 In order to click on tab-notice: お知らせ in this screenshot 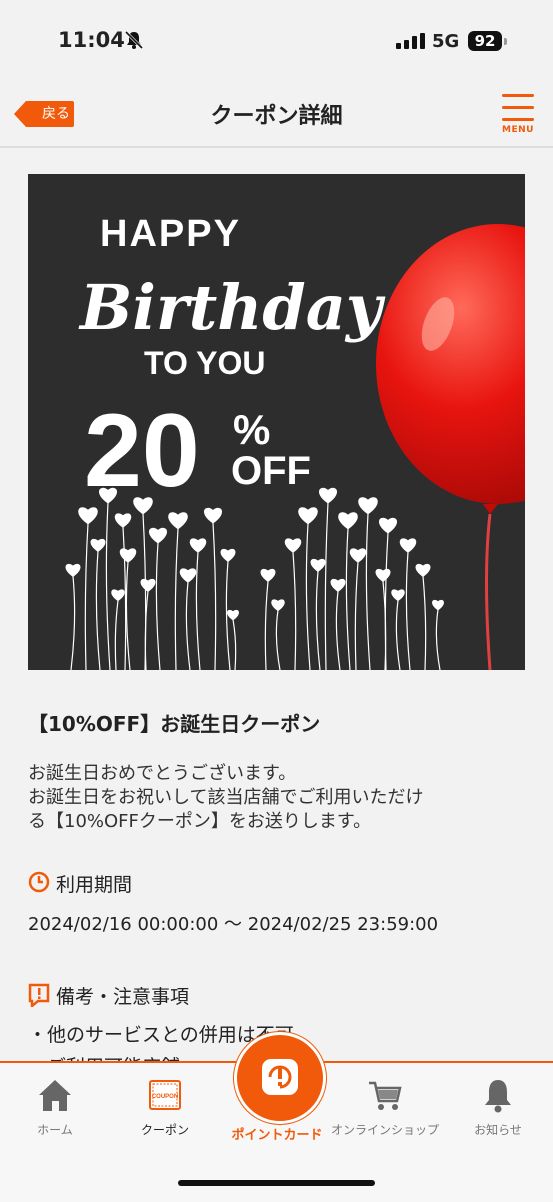, I will do `click(498, 1112)`.